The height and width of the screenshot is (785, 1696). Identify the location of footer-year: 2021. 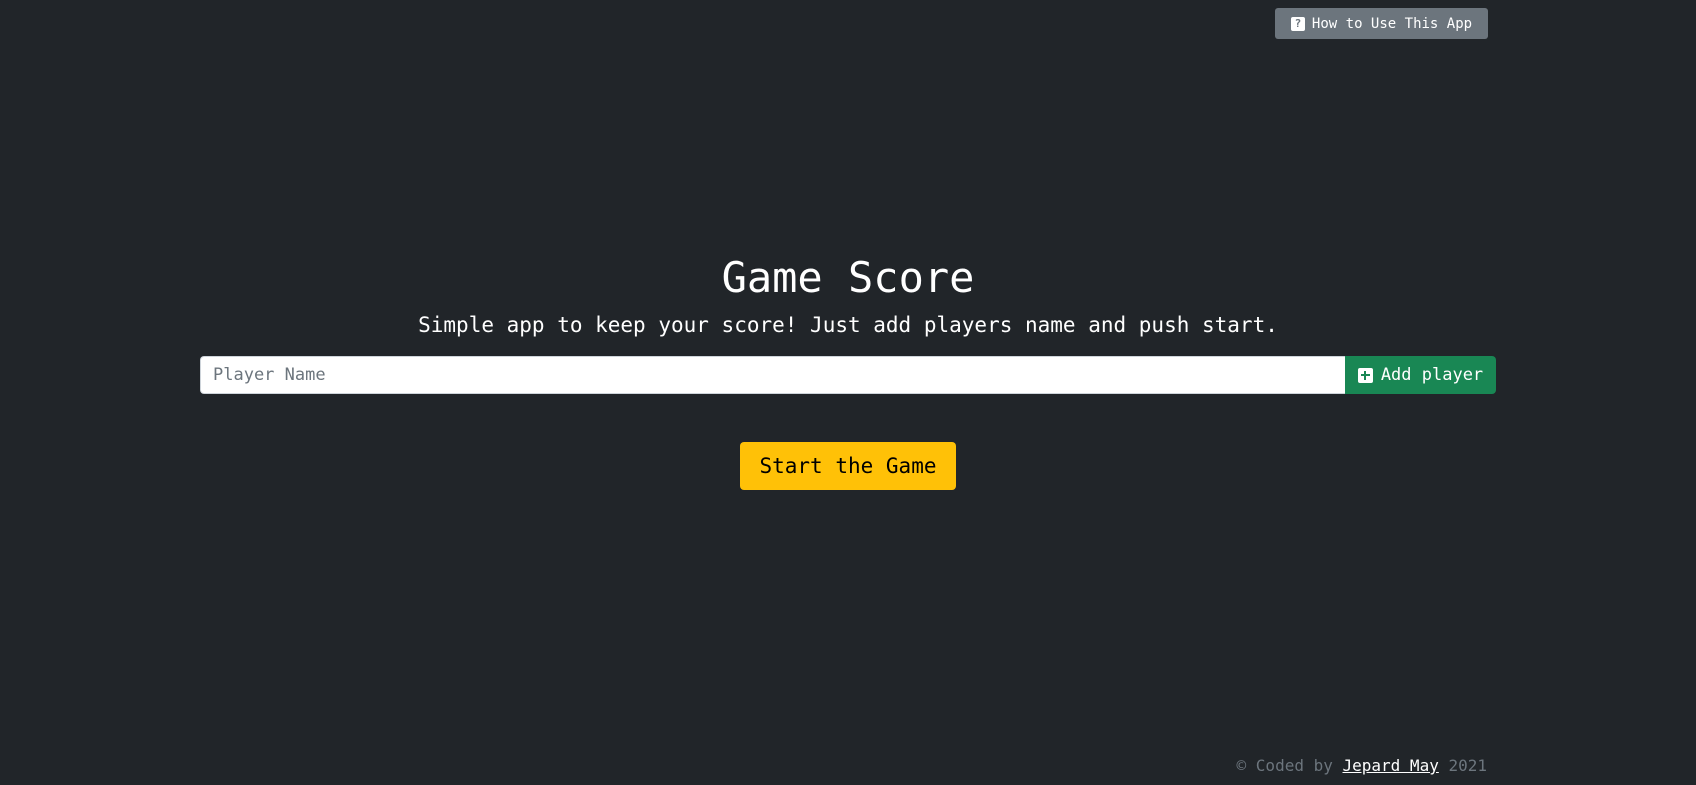
(1467, 765).